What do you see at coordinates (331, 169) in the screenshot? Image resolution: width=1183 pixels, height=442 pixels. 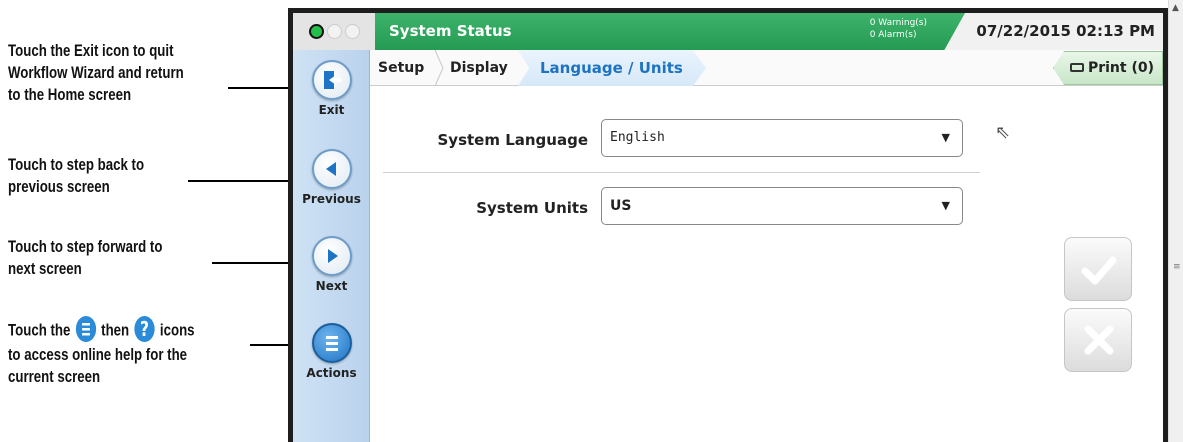 I see `left-arrow-icon` at bounding box center [331, 169].